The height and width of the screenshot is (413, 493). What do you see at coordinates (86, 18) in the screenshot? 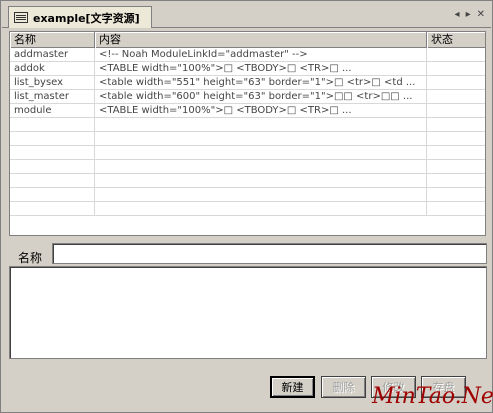
I see `tab-title: example[文字资源]` at bounding box center [86, 18].